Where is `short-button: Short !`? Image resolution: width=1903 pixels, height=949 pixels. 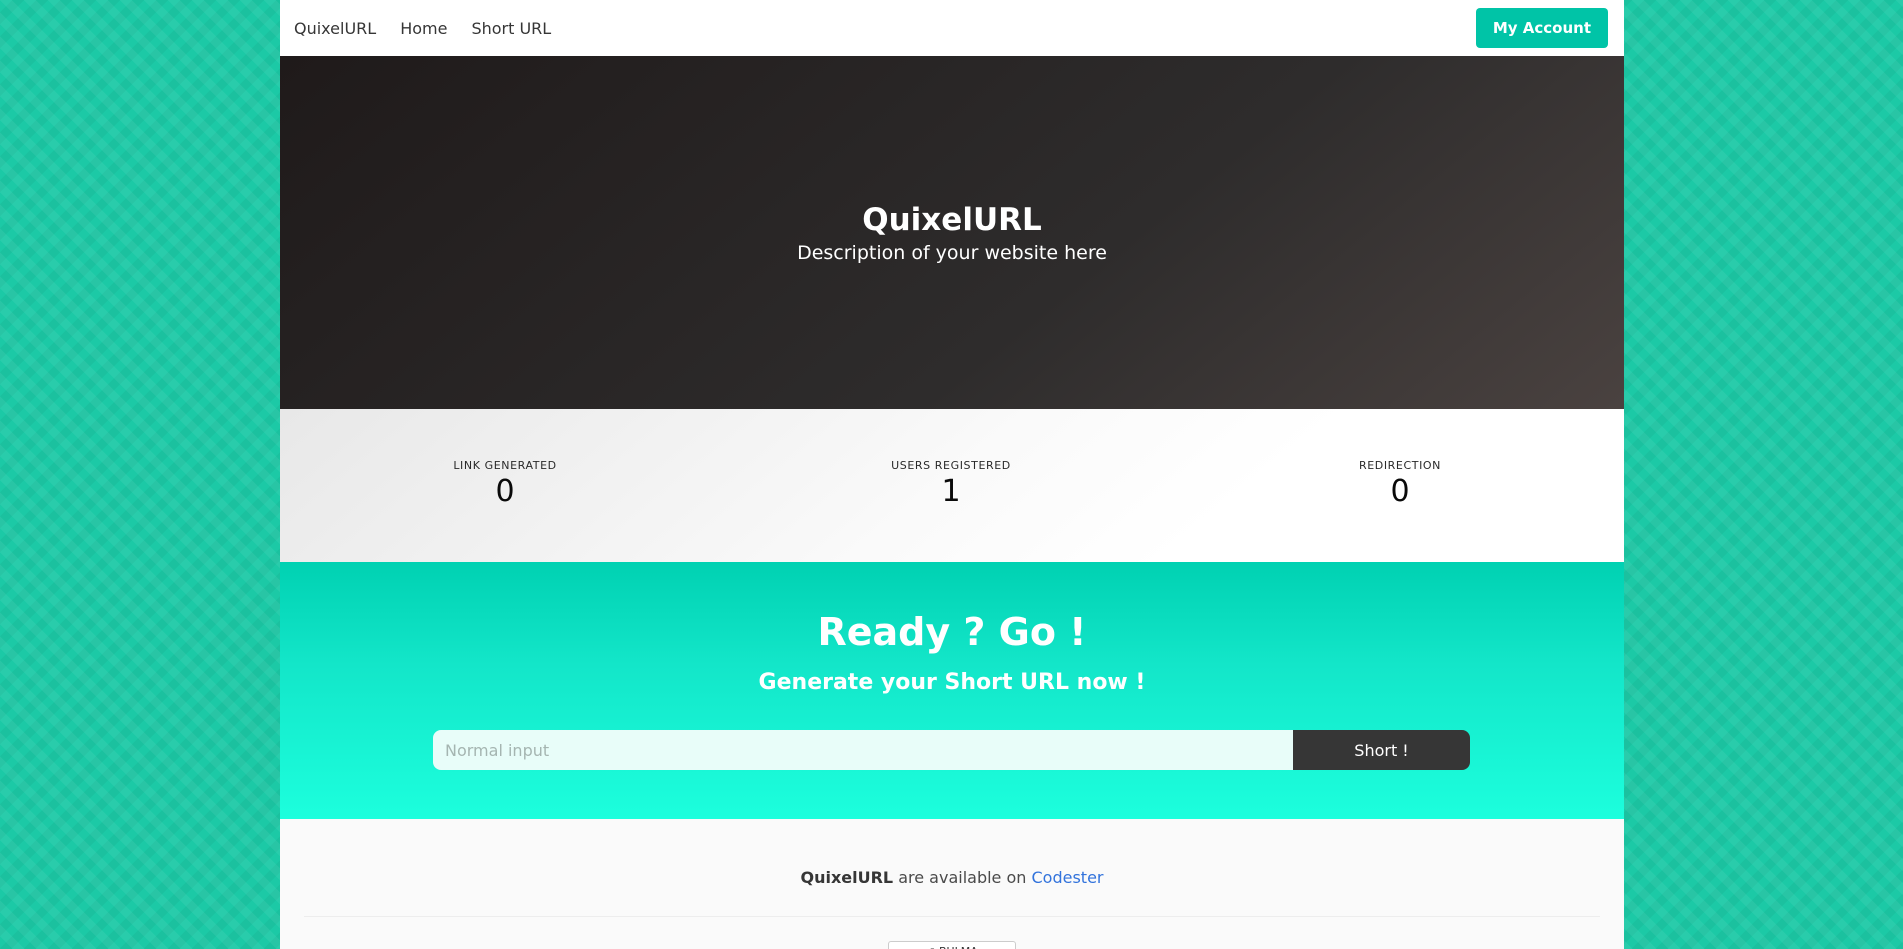
short-button: Short ! is located at coordinates (1381, 750).